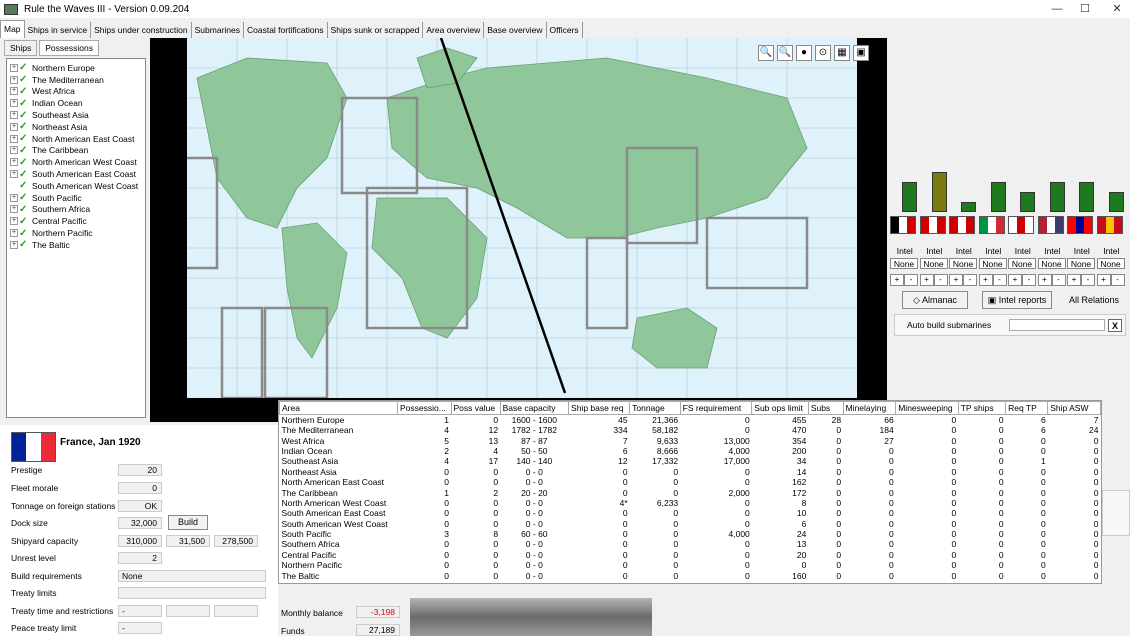 The height and width of the screenshot is (636, 1130). Describe the element at coordinates (1017, 300) in the screenshot. I see `intel-reports-button: ▣ Intel reports` at that location.